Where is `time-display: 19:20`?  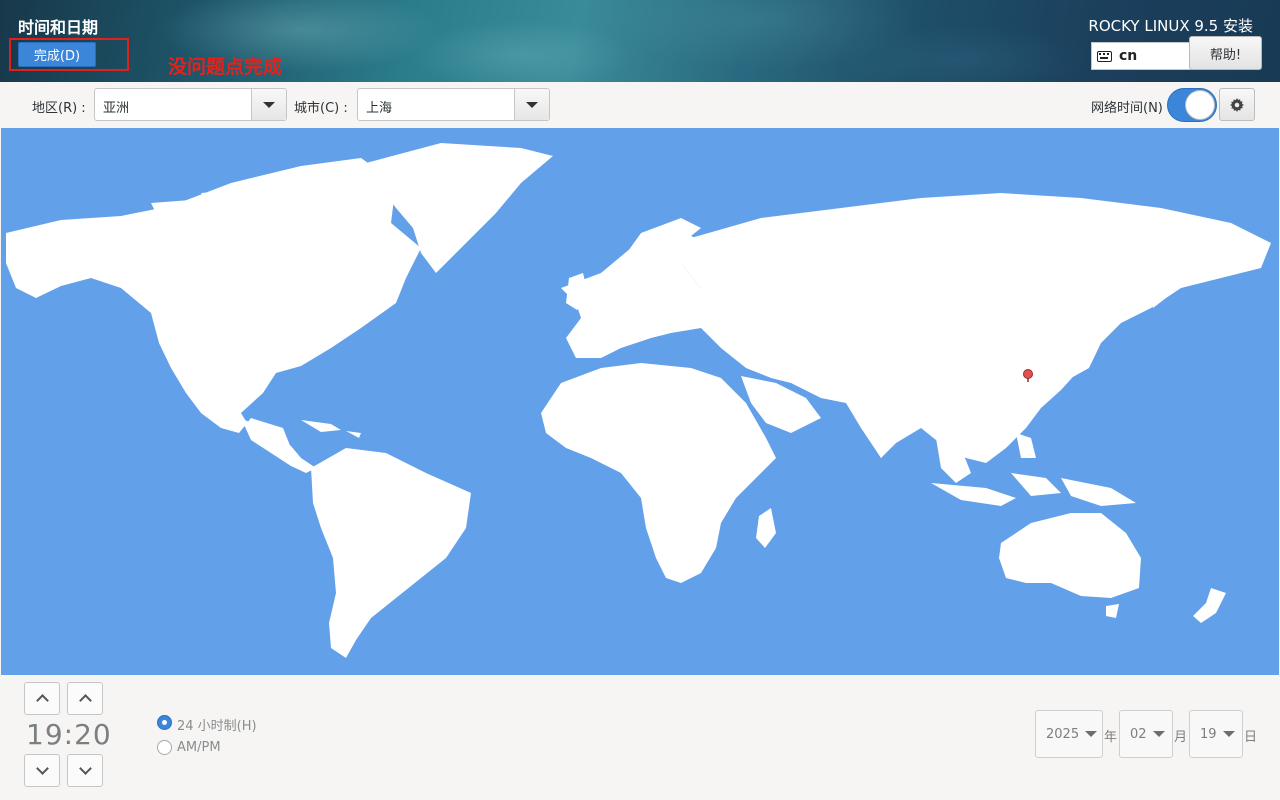
time-display: 19:20 is located at coordinates (69, 734).